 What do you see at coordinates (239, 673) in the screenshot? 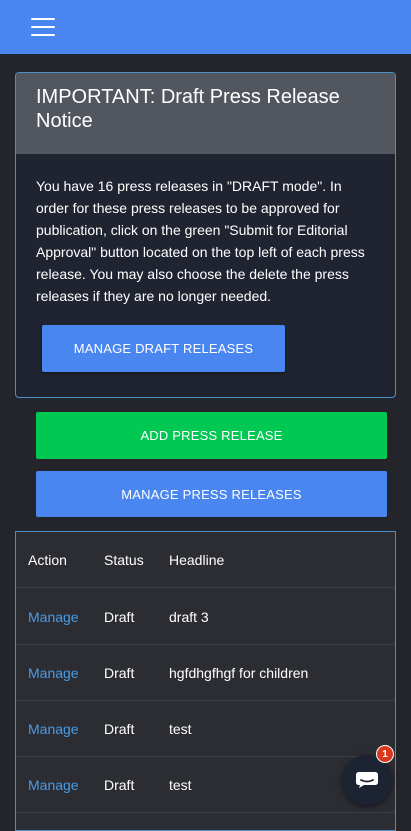
I see `headline-cell: hgfdhgfhgf for children` at bounding box center [239, 673].